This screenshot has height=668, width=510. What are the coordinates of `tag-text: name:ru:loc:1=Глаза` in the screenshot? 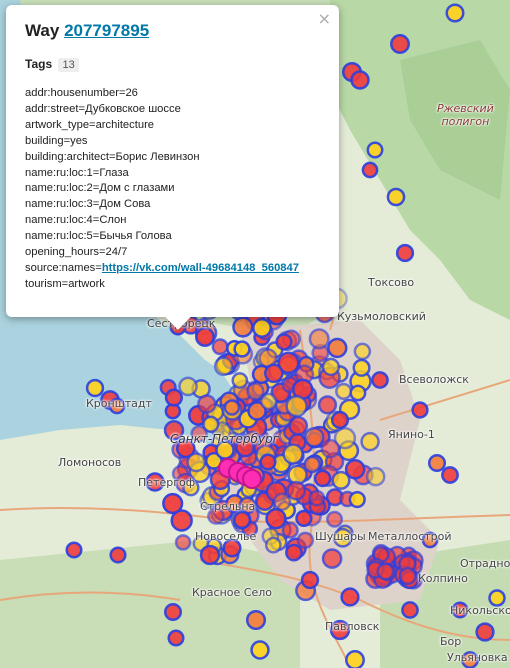 It's located at (77, 172).